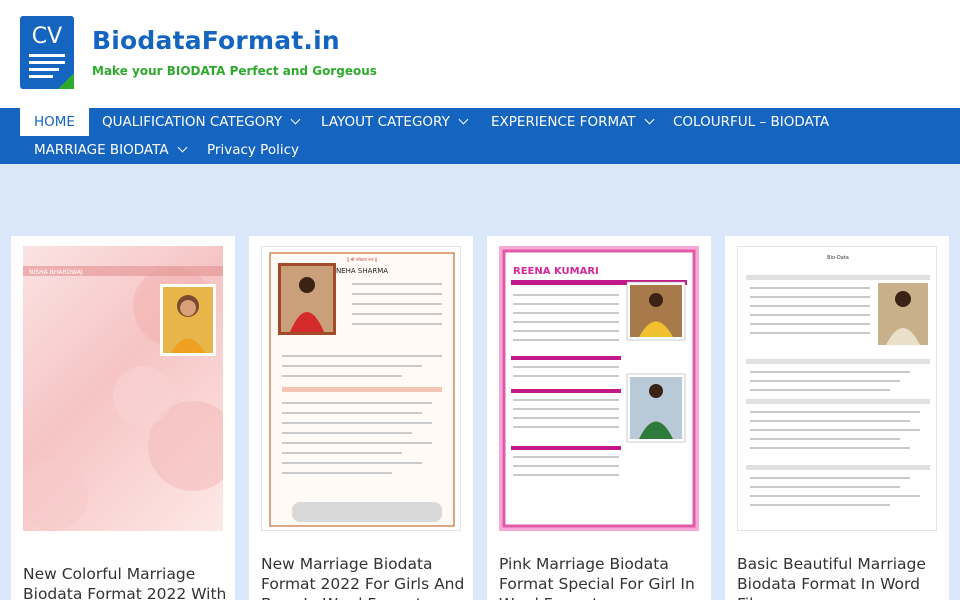 The image size is (960, 600). I want to click on nav-colourful-label: COLOURFUL – BIODATA, so click(751, 122).